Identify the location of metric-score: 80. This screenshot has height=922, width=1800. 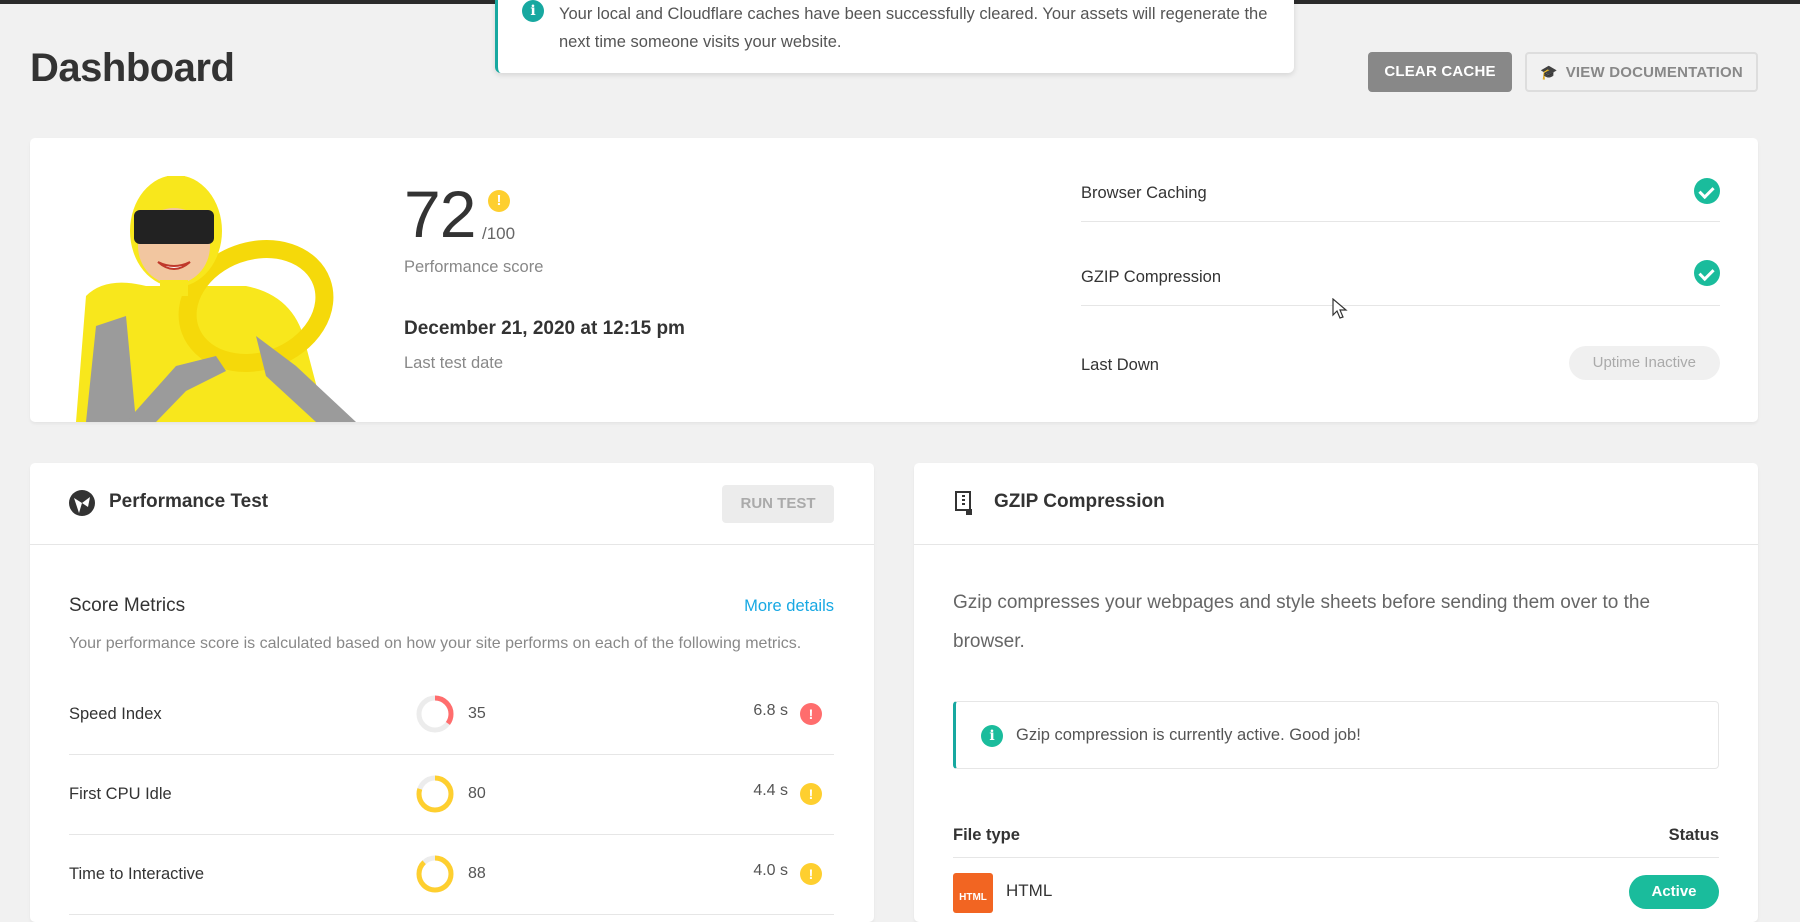
(477, 793).